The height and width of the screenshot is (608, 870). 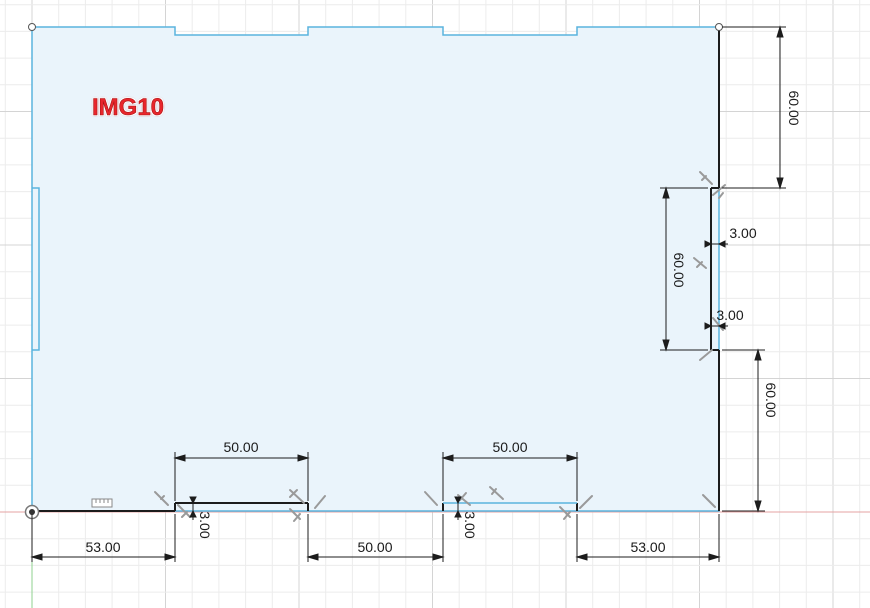 I want to click on dimension-tool-icon, so click(x=102, y=503).